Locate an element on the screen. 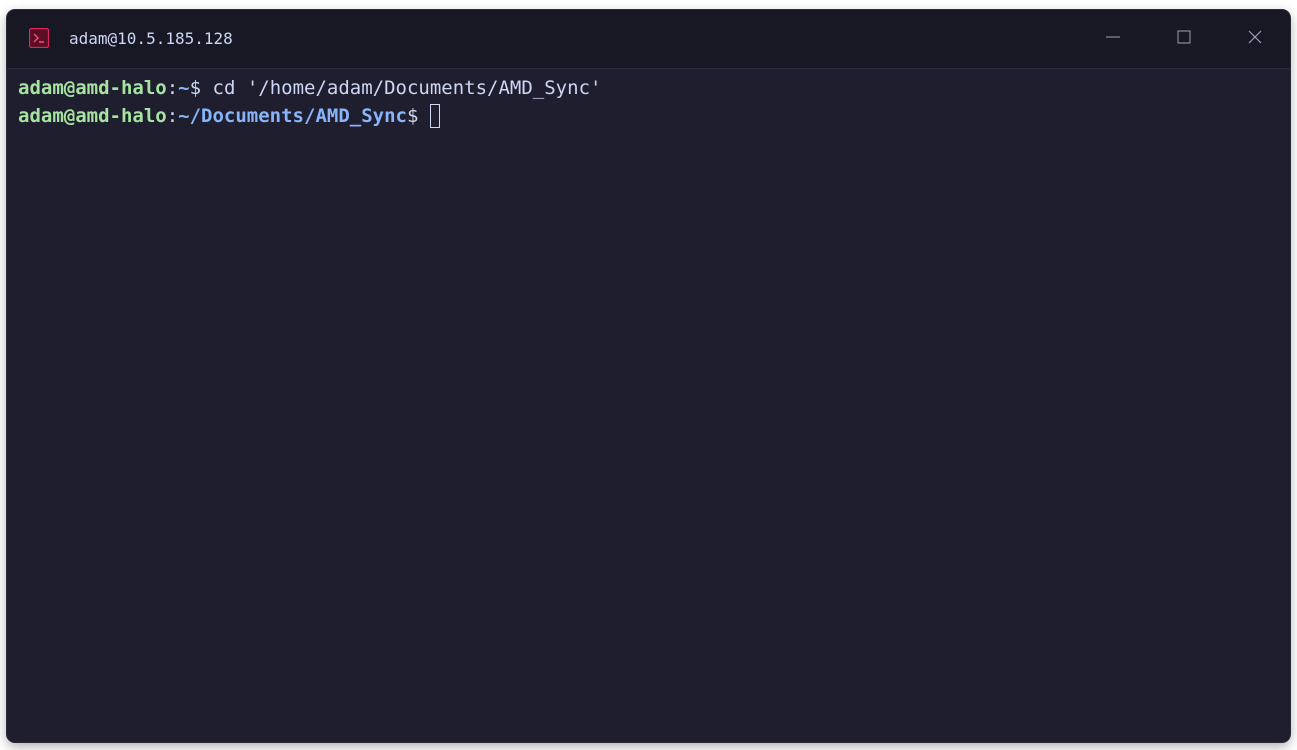 This screenshot has height=750, width=1297. window-title: adam@10.5.185.128 is located at coordinates (151, 38).